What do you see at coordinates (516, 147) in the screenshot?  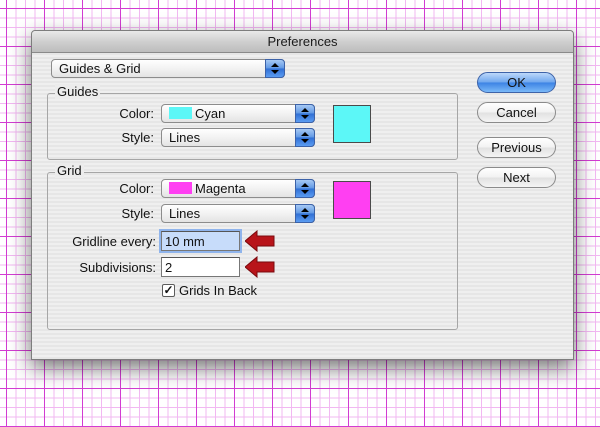 I see `previous-button: Previous` at bounding box center [516, 147].